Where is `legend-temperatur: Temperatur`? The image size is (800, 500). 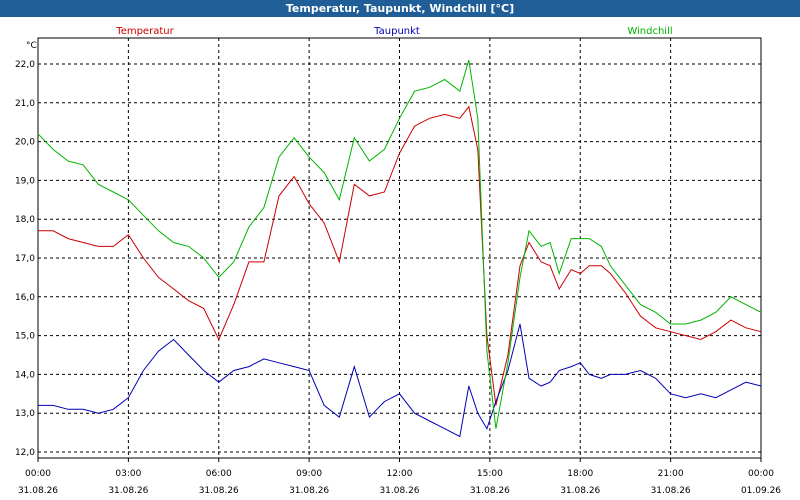
legend-temperatur: Temperatur is located at coordinates (144, 31).